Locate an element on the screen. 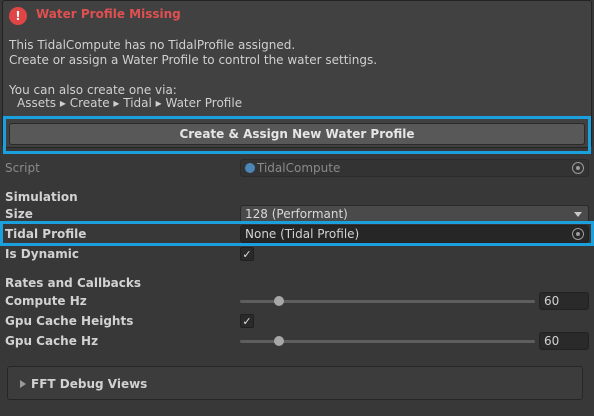  help-box-menu-path: Assets ▸ Create ▸ Tidal ▸ Water Profile is located at coordinates (130, 103).